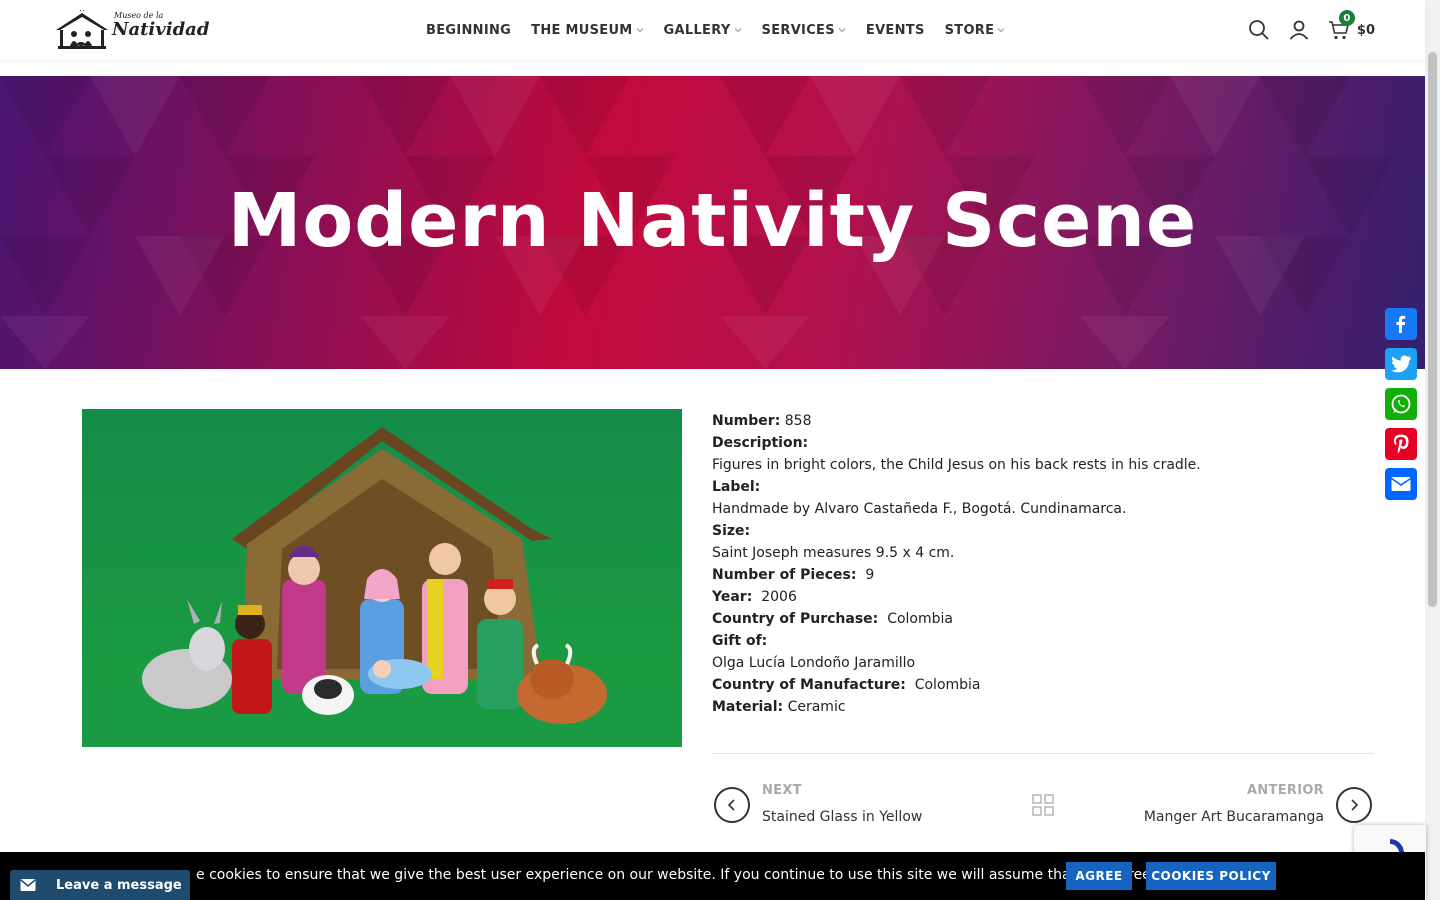  I want to click on chat-icon-wrap, so click(28, 885).